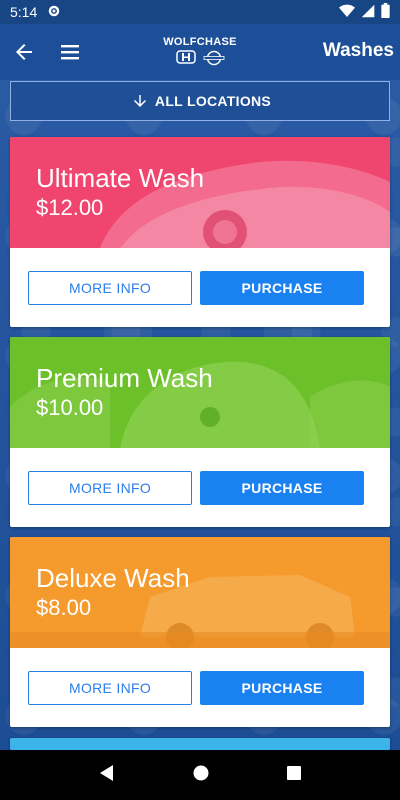 This screenshot has height=800, width=400. What do you see at coordinates (214, 60) in the screenshot?
I see `nissan-logo-icon` at bounding box center [214, 60].